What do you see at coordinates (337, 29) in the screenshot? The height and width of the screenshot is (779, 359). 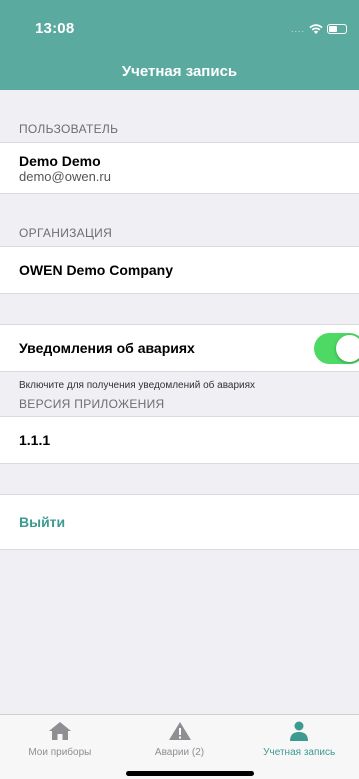 I see `battery-icon` at bounding box center [337, 29].